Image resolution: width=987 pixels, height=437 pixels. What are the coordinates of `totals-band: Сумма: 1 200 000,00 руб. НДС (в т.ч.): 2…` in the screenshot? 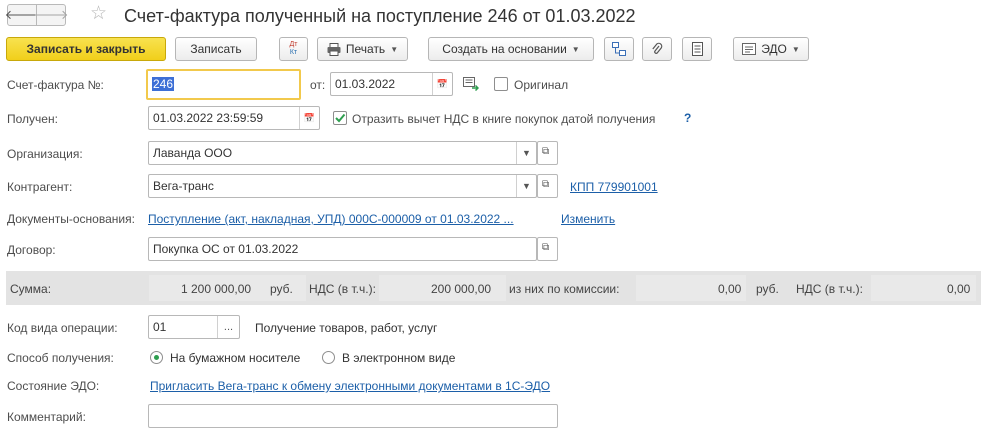 It's located at (493, 288).